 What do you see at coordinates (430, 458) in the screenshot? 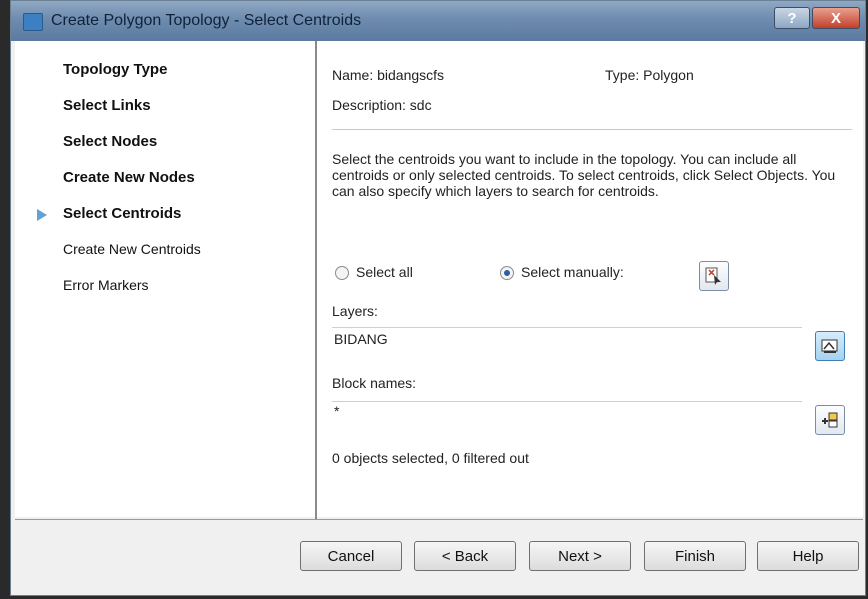
I see `selection-status: 0 objects selected, 0 filtered out` at bounding box center [430, 458].